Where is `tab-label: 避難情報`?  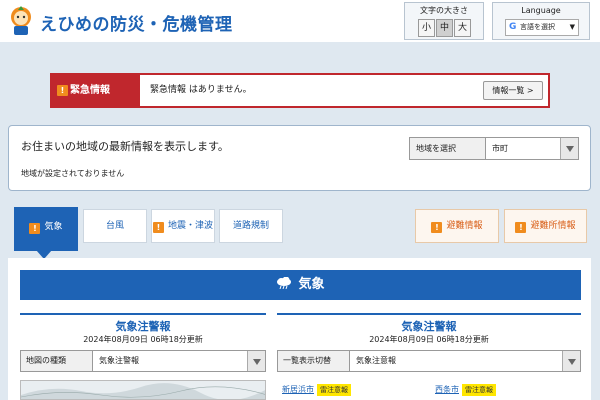 tab-label: 避難情報 is located at coordinates (464, 226).